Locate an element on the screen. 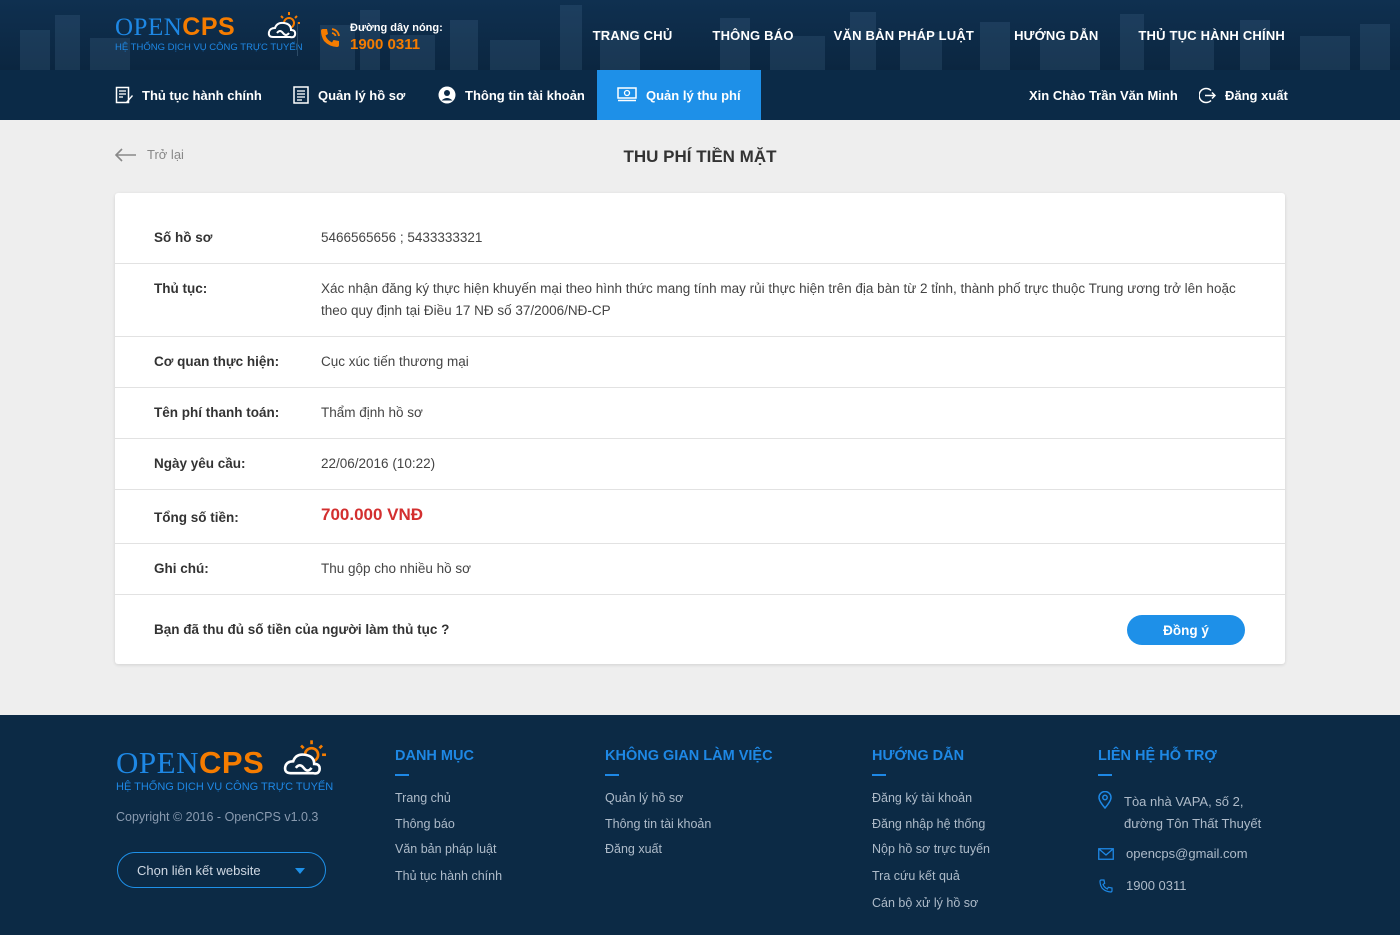  subnav-quan-ly-ho-so: Quản lý hồ sơ is located at coordinates (349, 95).